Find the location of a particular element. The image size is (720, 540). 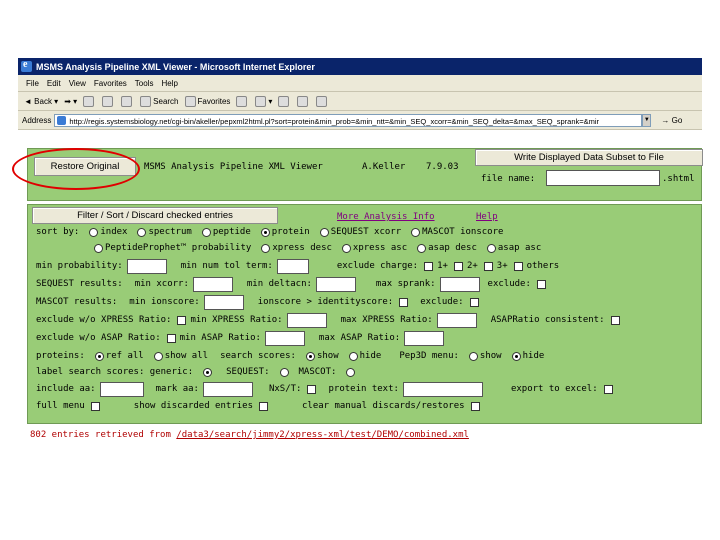

clear-manual-checkbox is located at coordinates (475, 406).